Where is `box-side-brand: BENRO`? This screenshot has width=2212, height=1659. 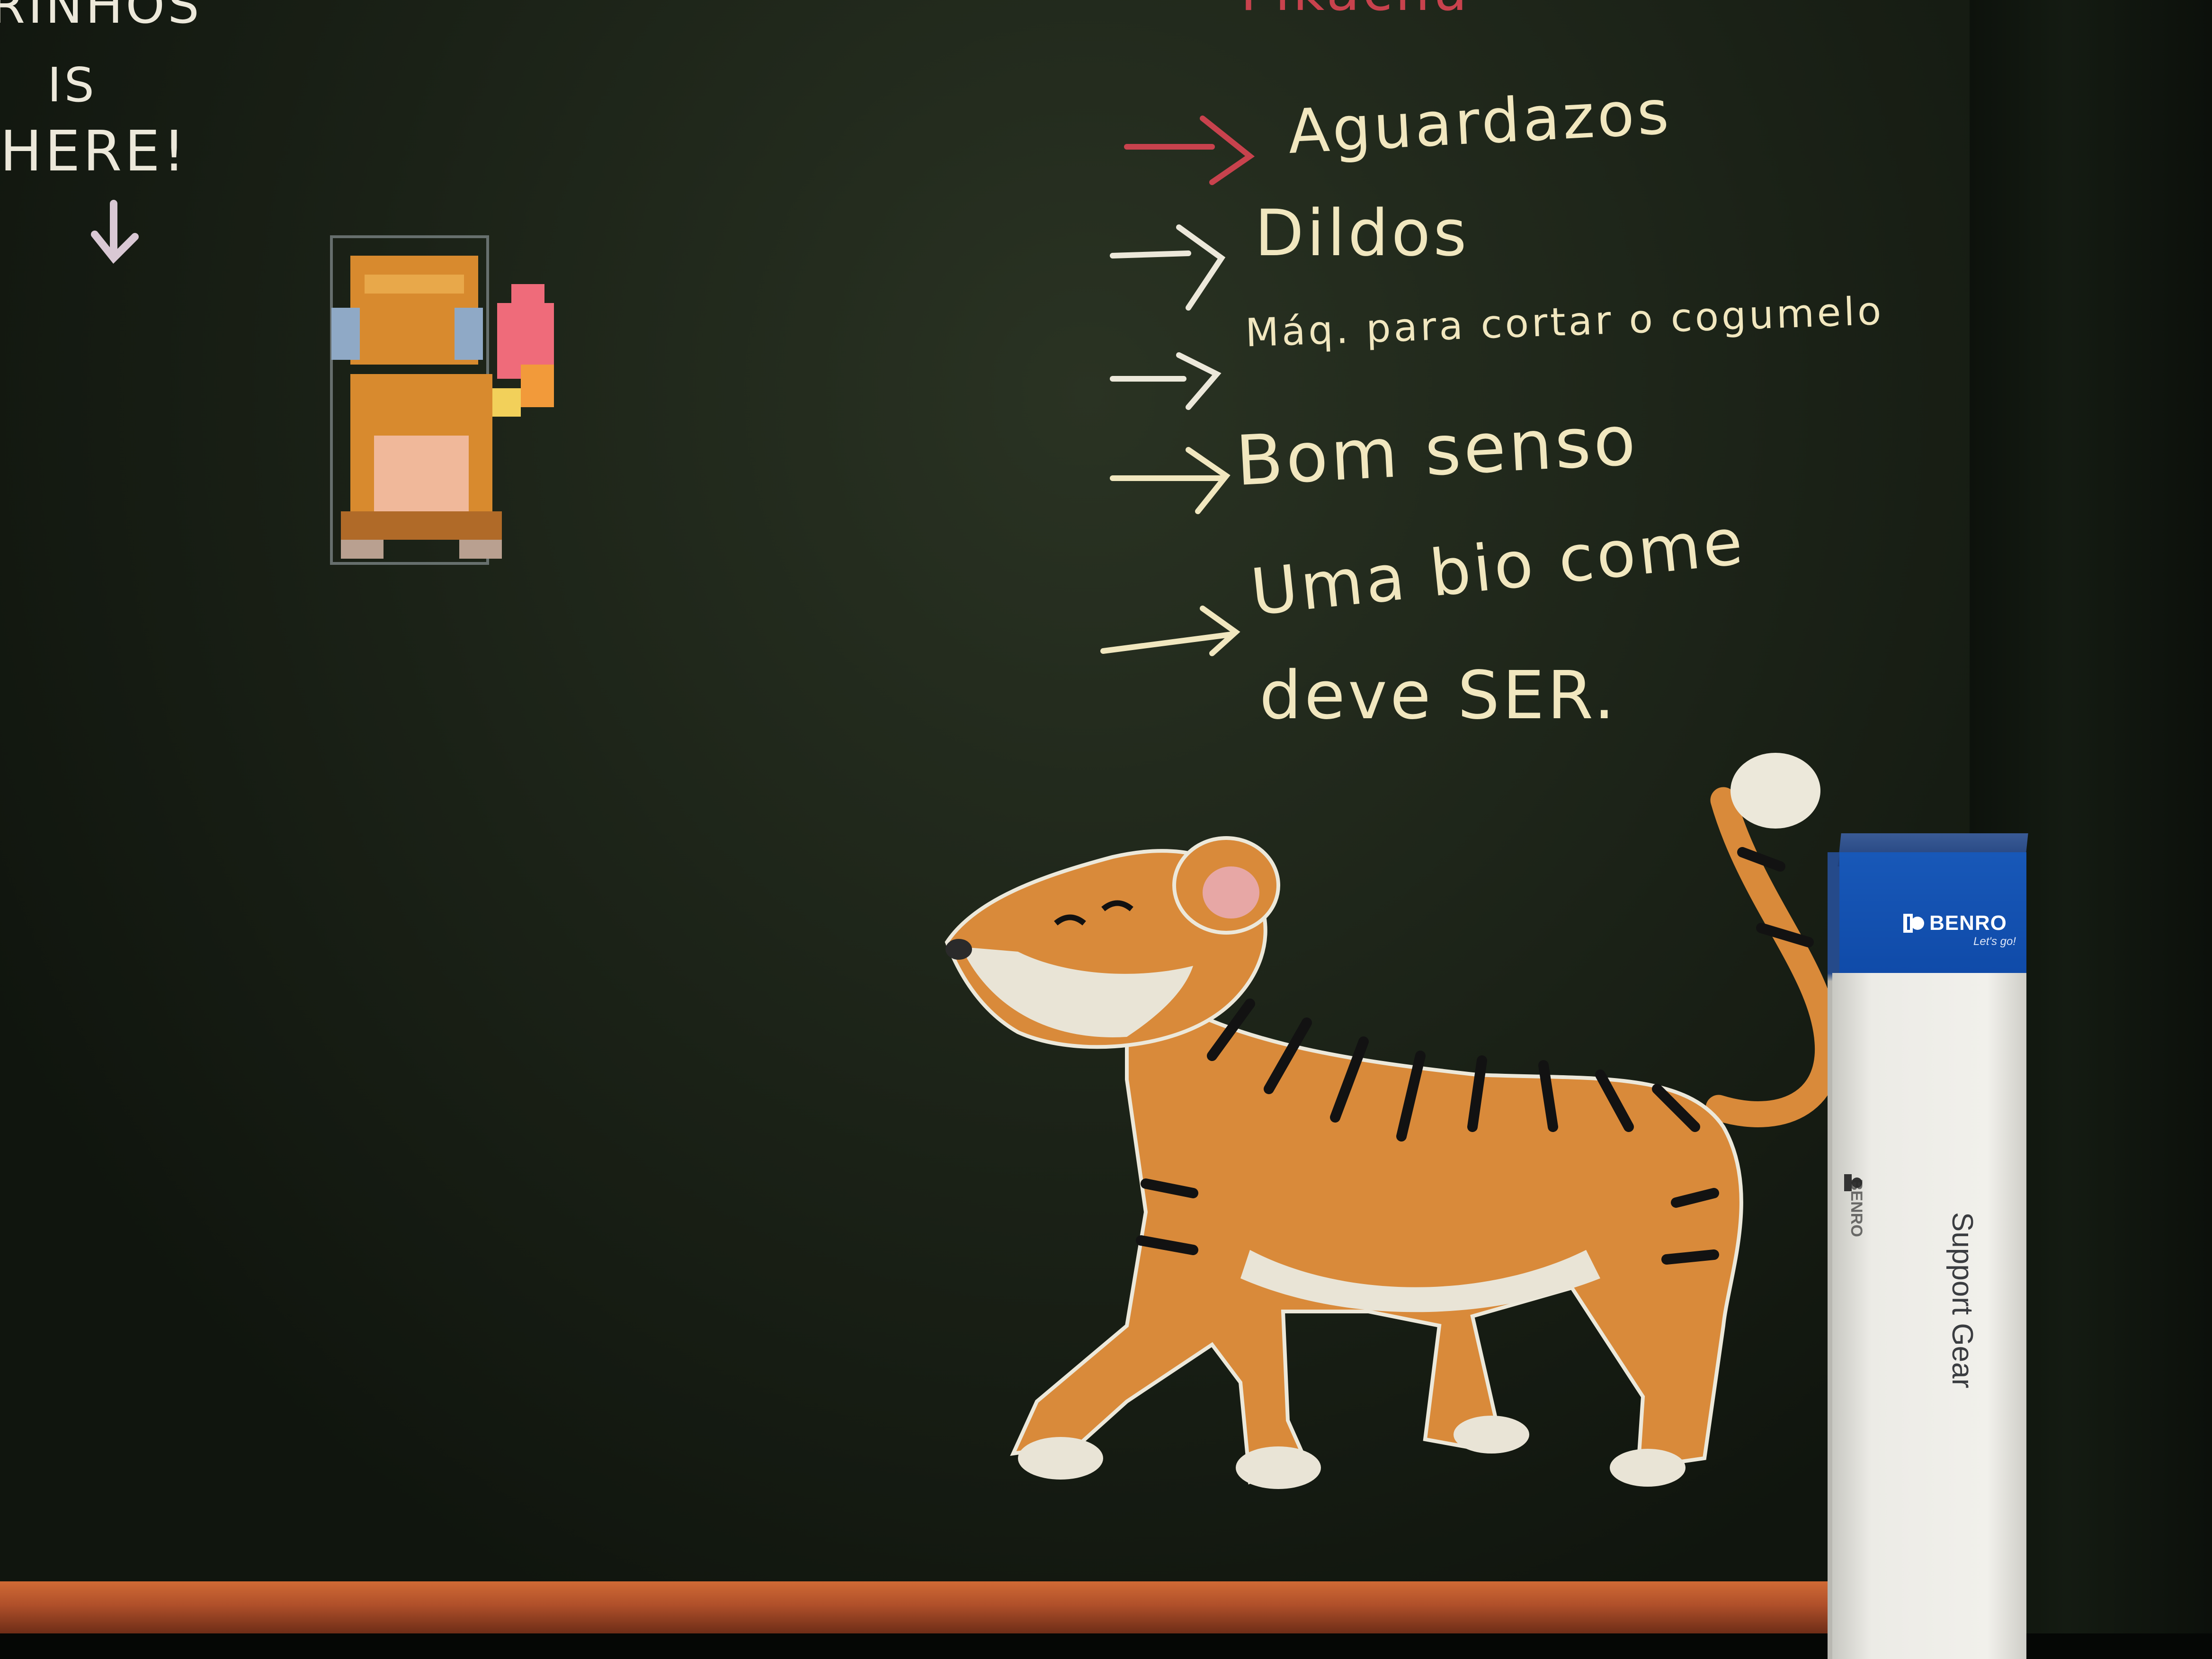 box-side-brand: BENRO is located at coordinates (1856, 1208).